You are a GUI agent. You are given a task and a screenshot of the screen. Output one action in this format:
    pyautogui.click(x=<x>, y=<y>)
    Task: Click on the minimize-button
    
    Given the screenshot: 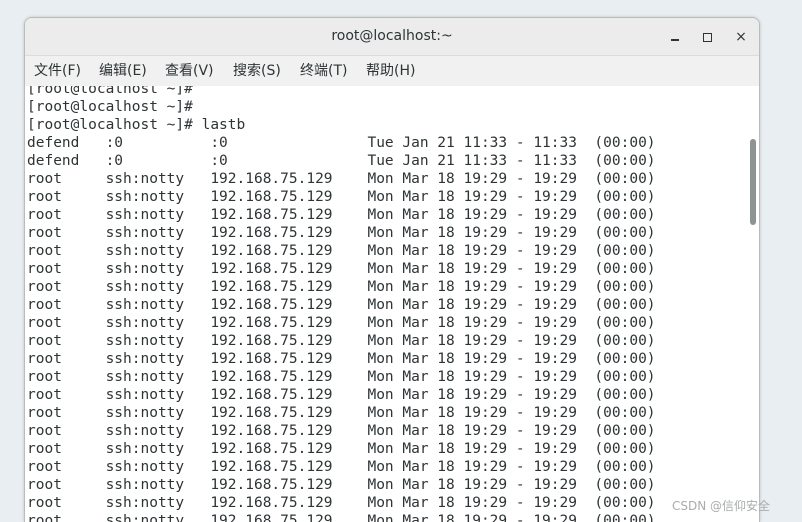 What is the action you would take?
    pyautogui.click(x=675, y=37)
    